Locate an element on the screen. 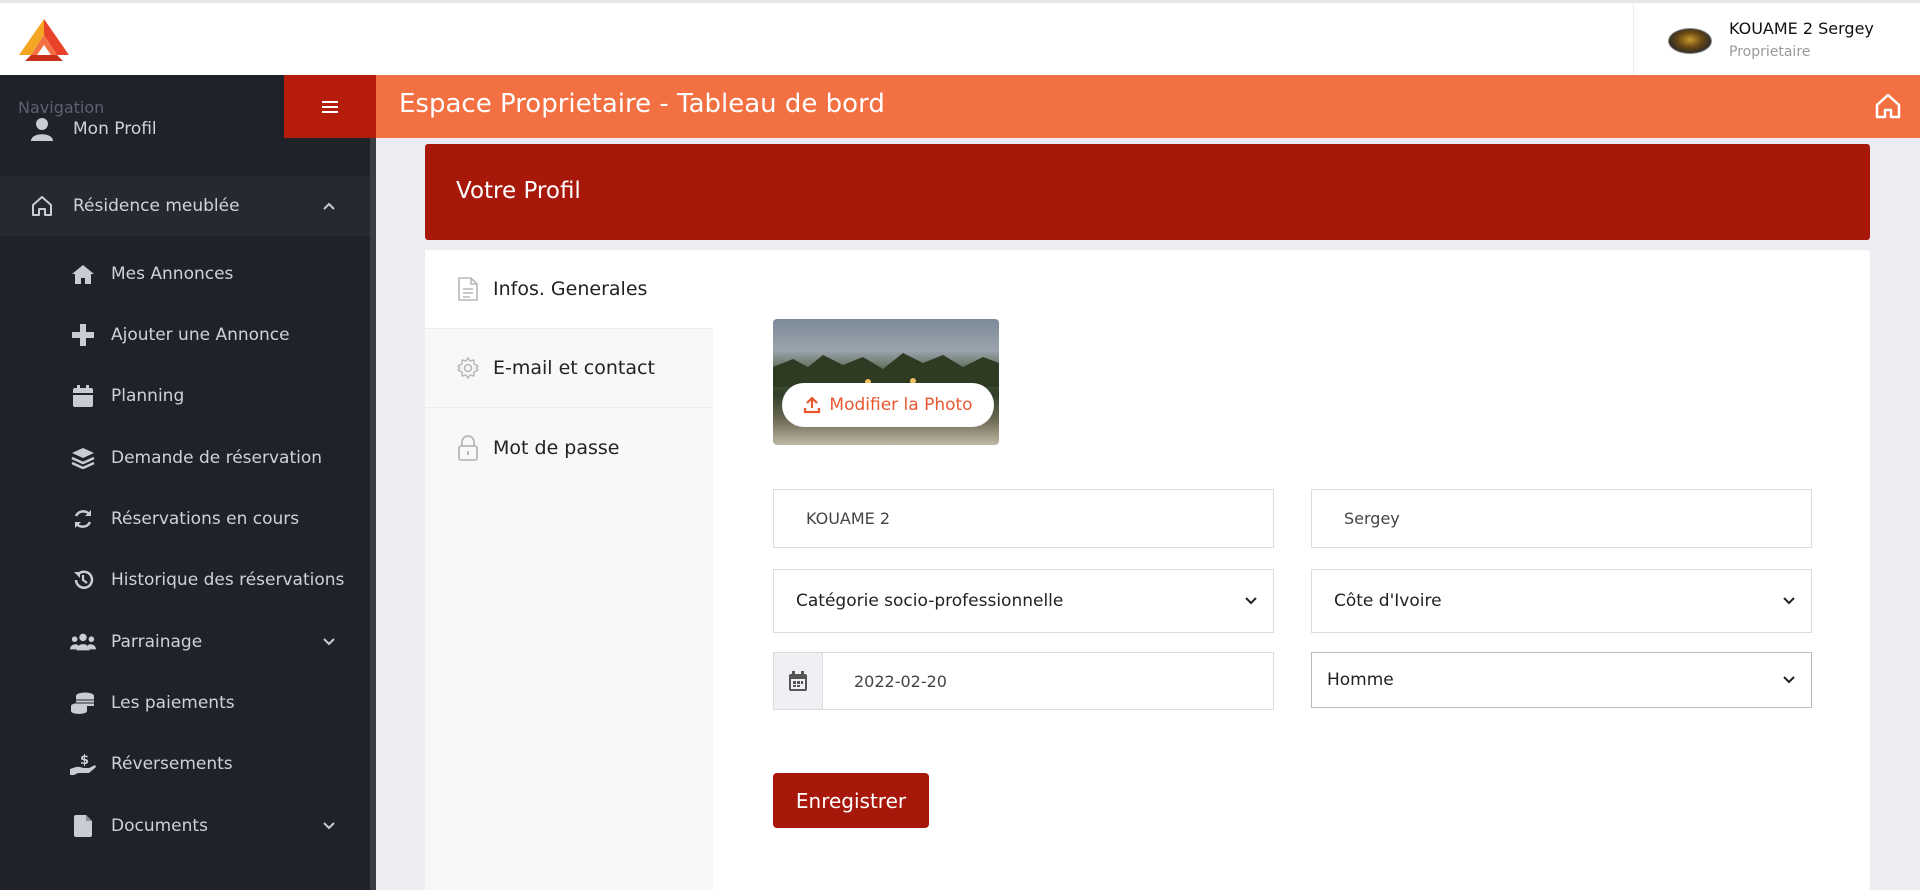 This screenshot has height=890, width=1920. country-value: Côte d'Ivoire is located at coordinates (1388, 601).